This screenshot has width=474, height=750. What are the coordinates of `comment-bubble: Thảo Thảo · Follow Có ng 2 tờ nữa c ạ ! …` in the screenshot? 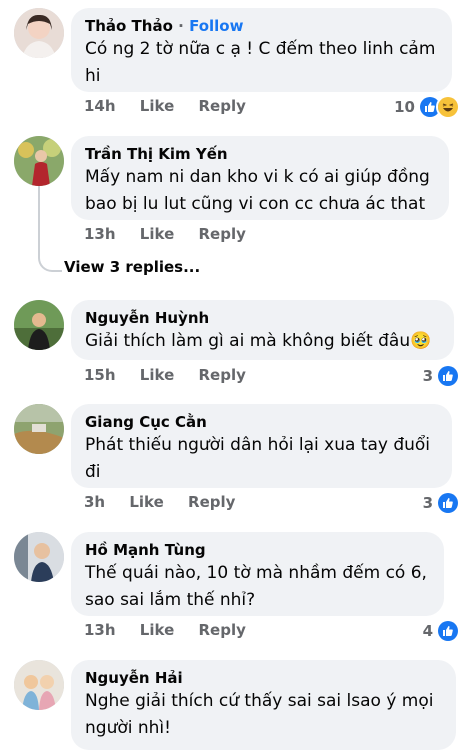 It's located at (261, 50).